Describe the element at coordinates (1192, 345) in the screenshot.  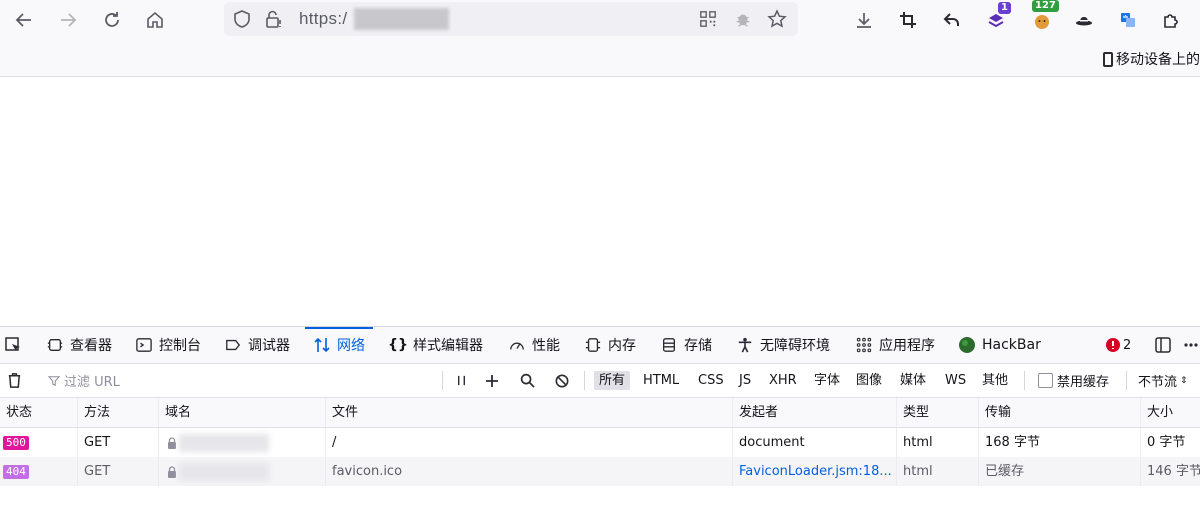
I see `more-options-button` at that location.